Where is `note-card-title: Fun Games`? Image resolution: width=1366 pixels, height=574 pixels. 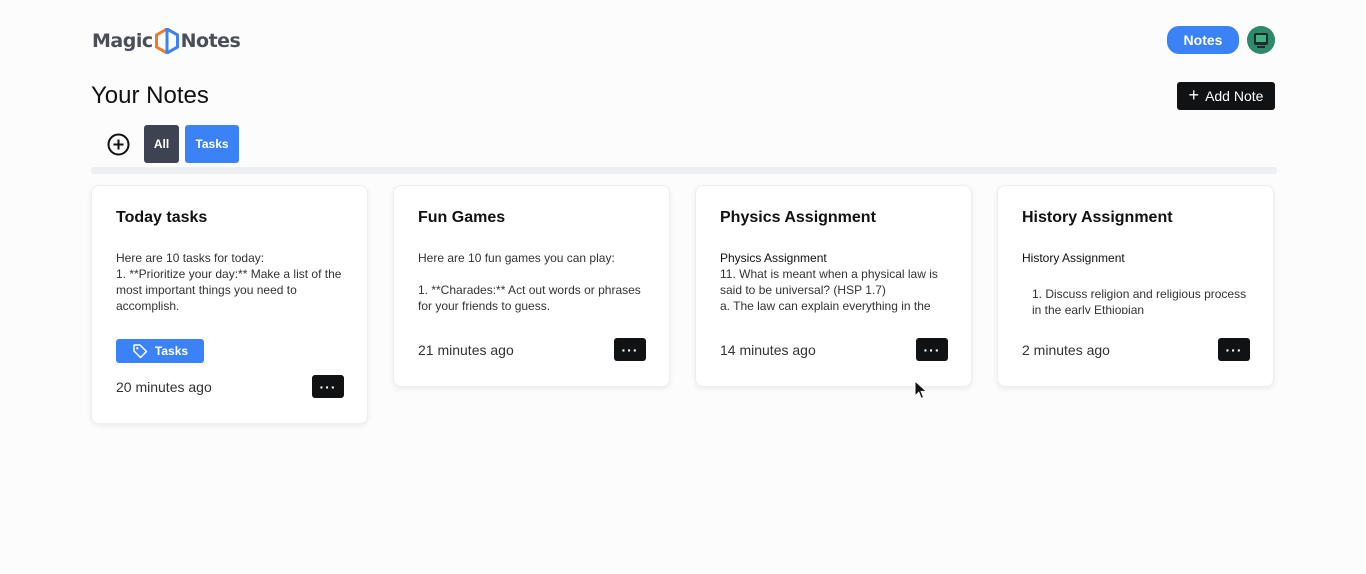
note-card-title: Fun Games is located at coordinates (462, 217).